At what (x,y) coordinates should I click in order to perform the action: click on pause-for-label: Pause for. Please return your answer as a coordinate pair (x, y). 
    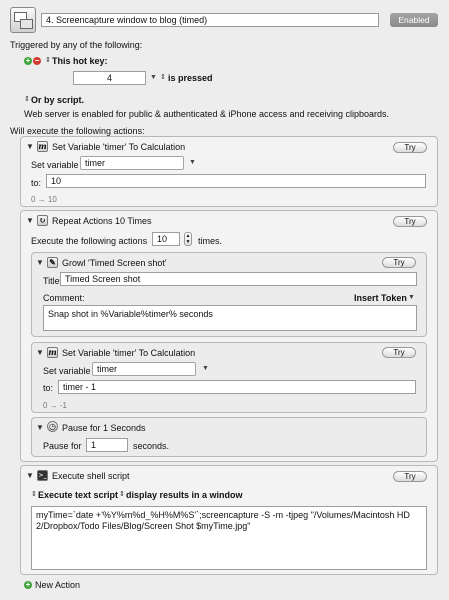
    Looking at the image, I should click on (62, 446).